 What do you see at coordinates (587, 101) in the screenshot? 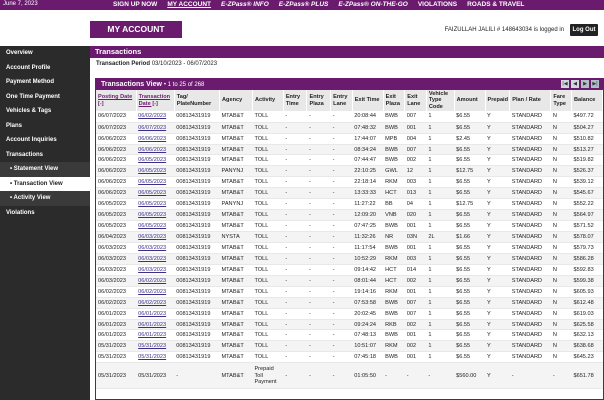
I see `column-header-16: Balance` at bounding box center [587, 101].